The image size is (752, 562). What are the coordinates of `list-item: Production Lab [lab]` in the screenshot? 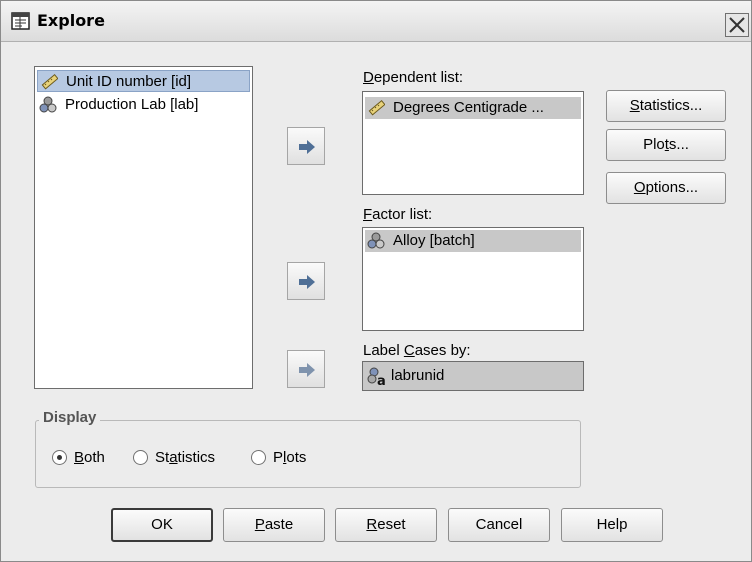 It's located at (143, 105).